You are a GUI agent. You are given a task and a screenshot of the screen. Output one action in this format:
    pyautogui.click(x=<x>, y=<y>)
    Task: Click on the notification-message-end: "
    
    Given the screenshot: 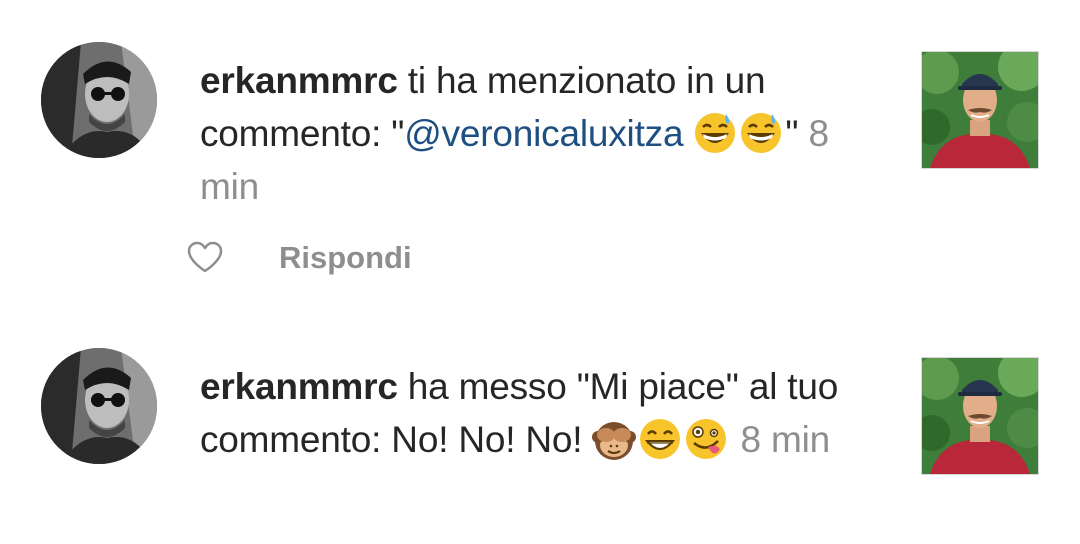 What is the action you would take?
    pyautogui.click(x=792, y=133)
    